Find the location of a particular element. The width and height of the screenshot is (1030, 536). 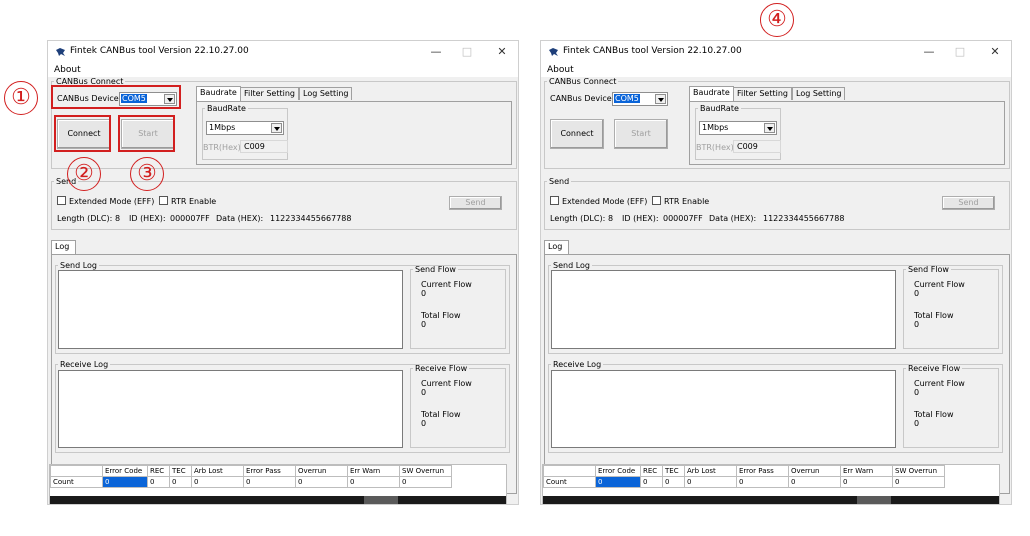

start-button: Start is located at coordinates (641, 134).